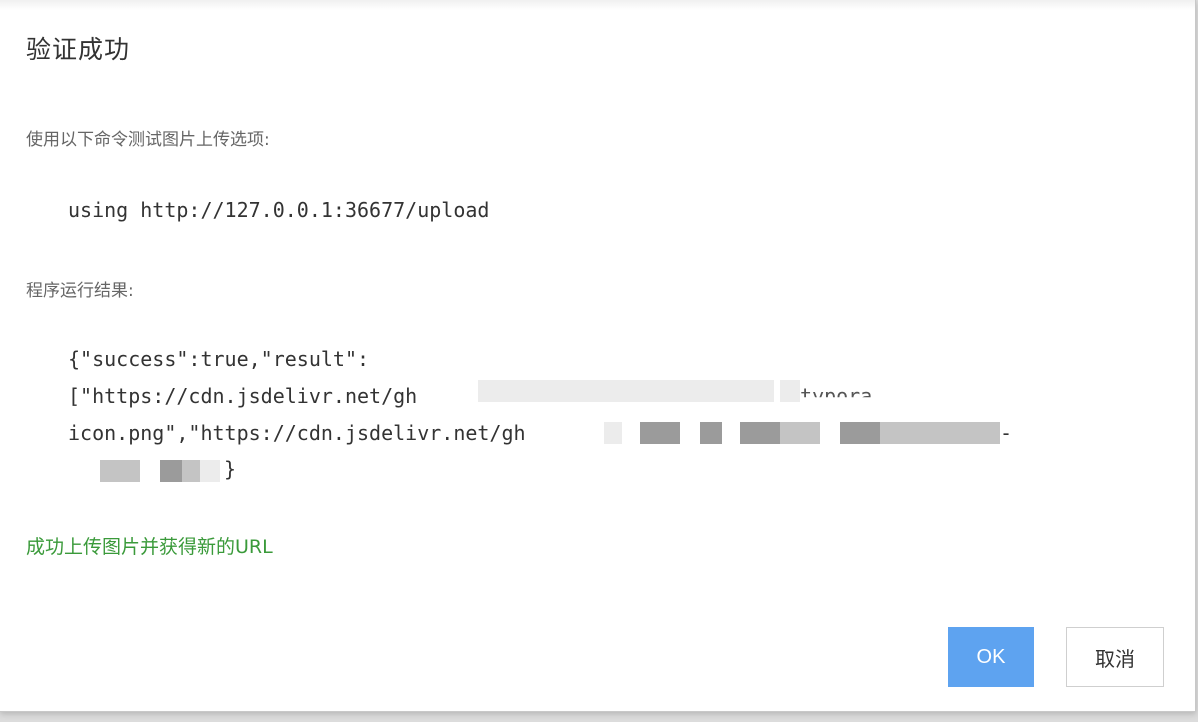  I want to click on result-dash: -, so click(1006, 433).